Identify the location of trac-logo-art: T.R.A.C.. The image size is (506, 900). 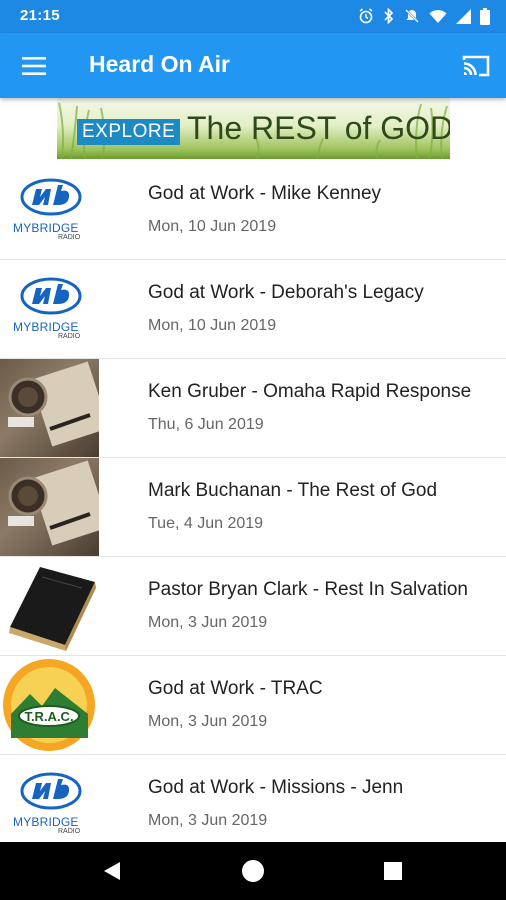
(49, 705).